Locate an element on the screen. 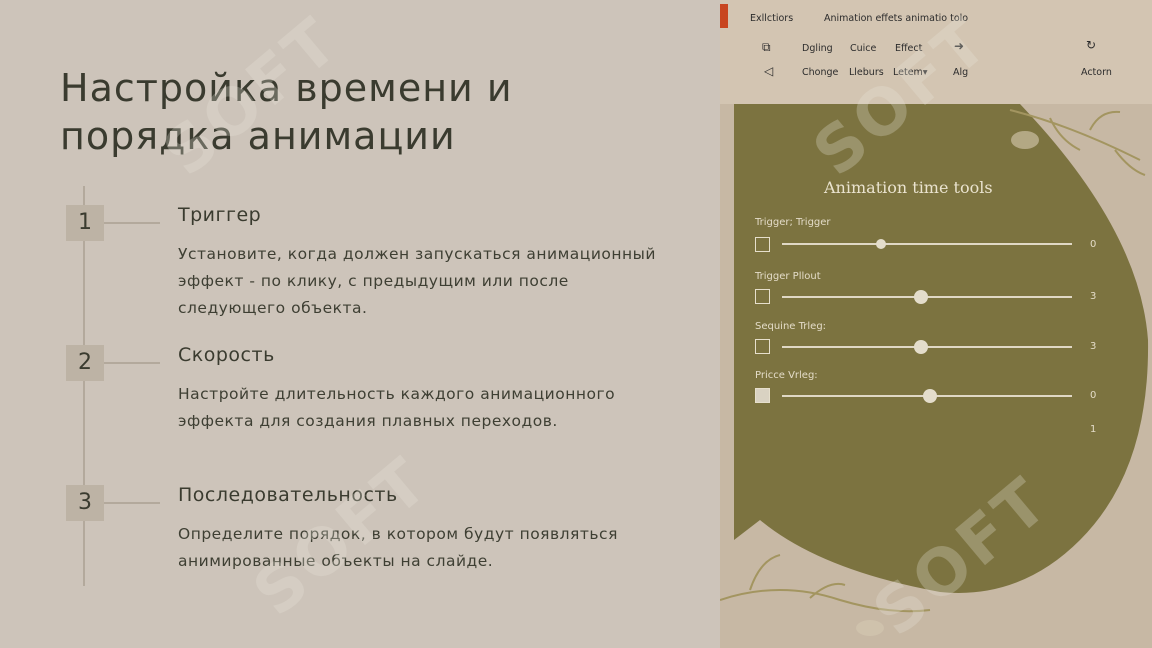  timeline-line is located at coordinates (84, 386).